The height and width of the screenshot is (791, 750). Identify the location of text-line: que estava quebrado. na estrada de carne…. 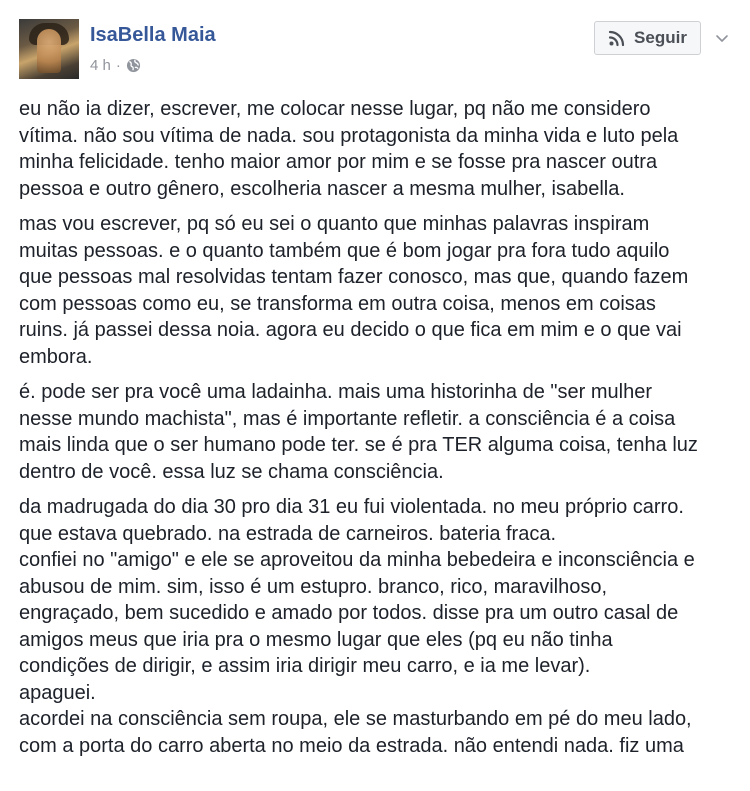
(288, 533).